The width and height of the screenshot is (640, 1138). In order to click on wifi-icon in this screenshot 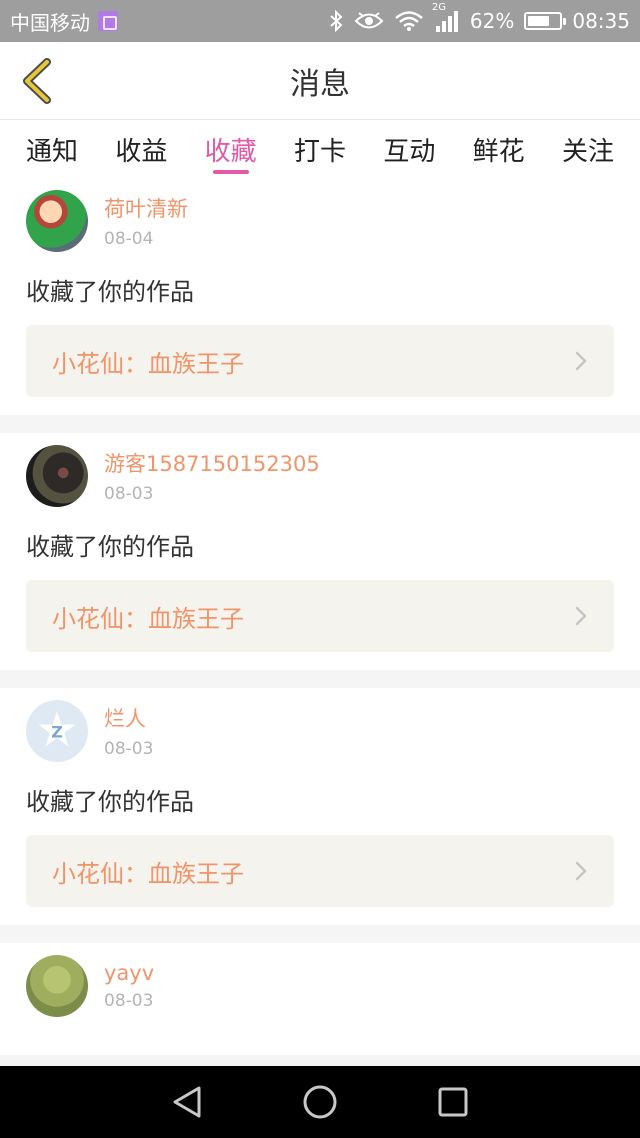, I will do `click(409, 21)`.